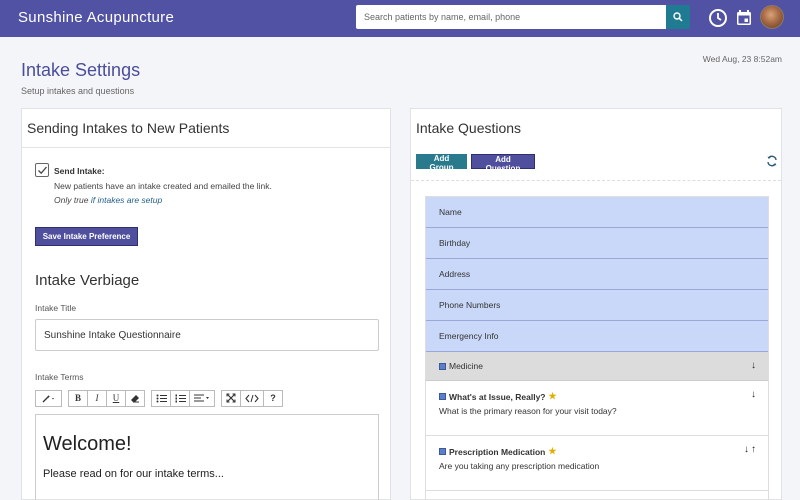 The width and height of the screenshot is (800, 500). I want to click on group-move-controls: ↓, so click(753, 365).